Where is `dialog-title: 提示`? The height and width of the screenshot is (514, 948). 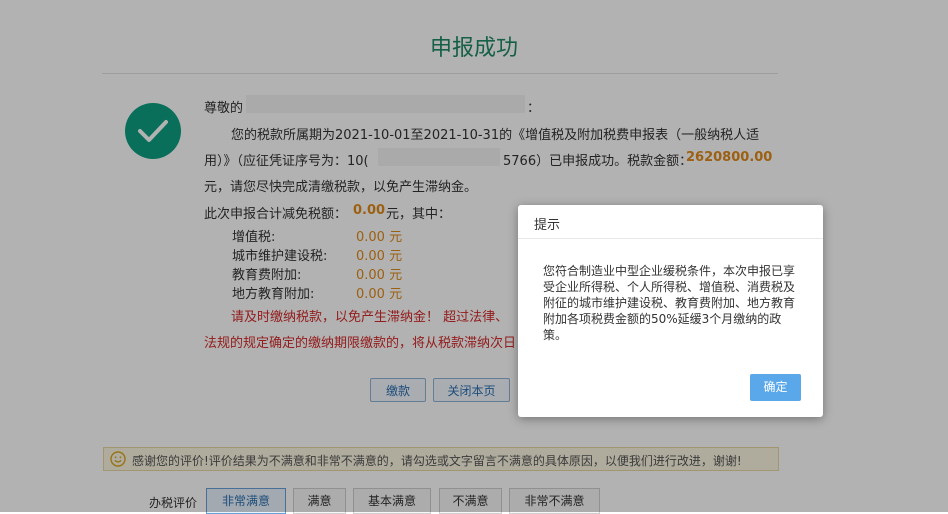
dialog-title: 提示 is located at coordinates (547, 225).